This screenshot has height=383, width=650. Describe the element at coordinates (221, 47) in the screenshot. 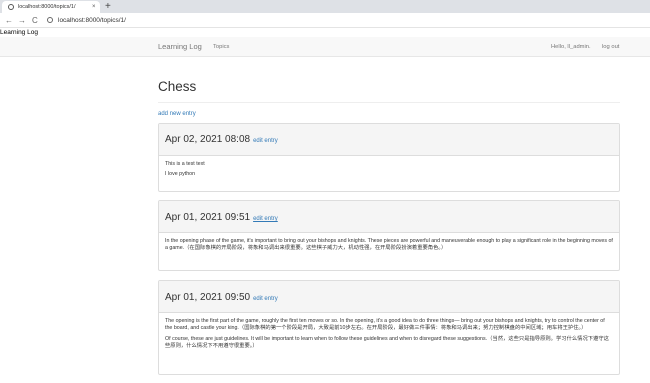

I see `topics-link: Topics` at that location.